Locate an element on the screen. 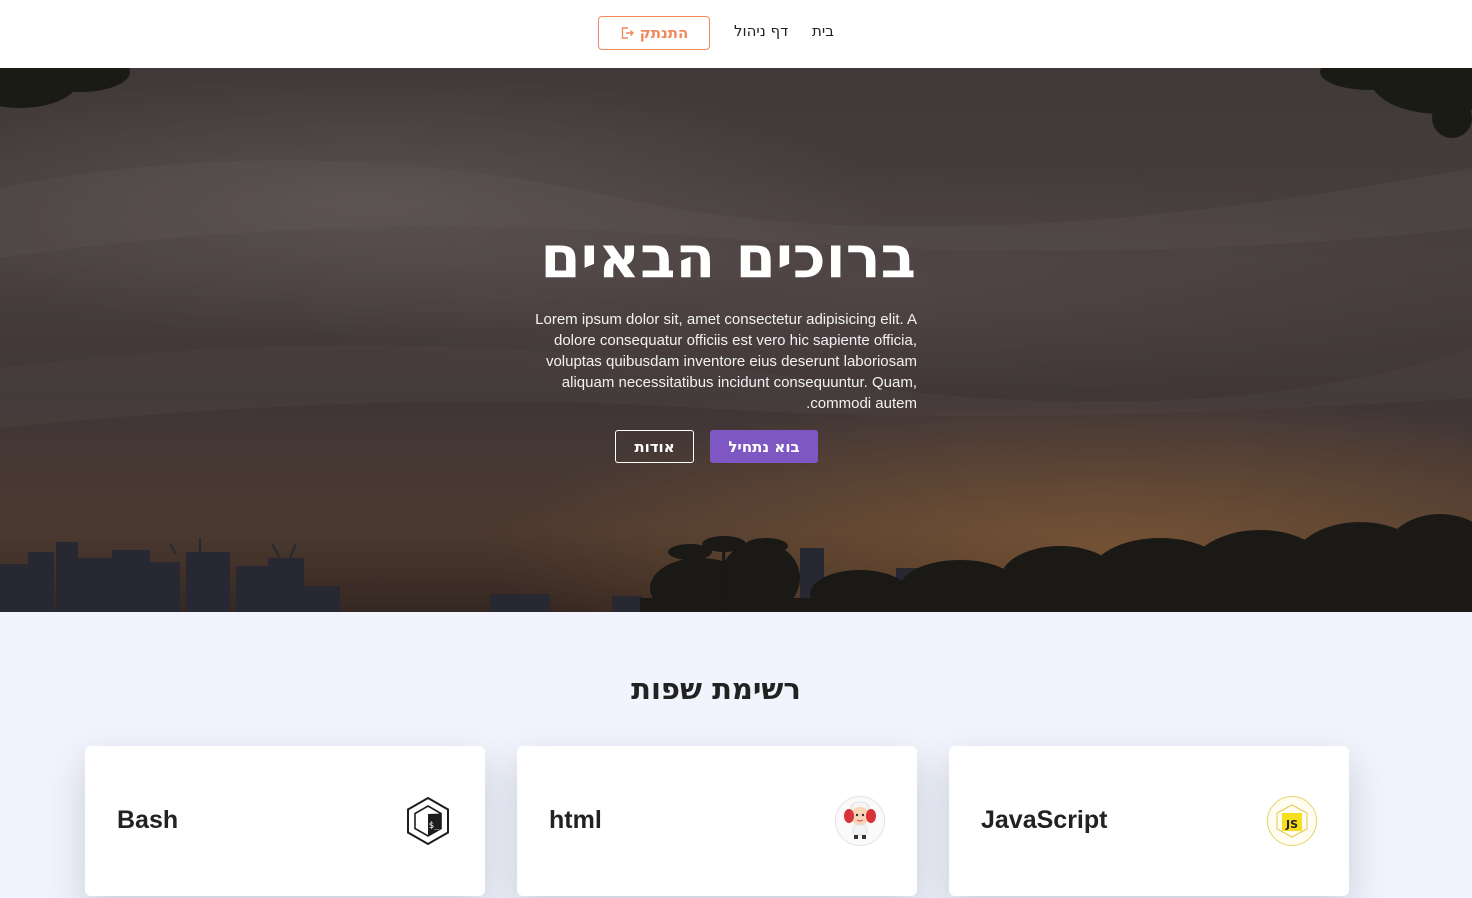  hero-title: ברוכים הבאים is located at coordinates (728, 257).